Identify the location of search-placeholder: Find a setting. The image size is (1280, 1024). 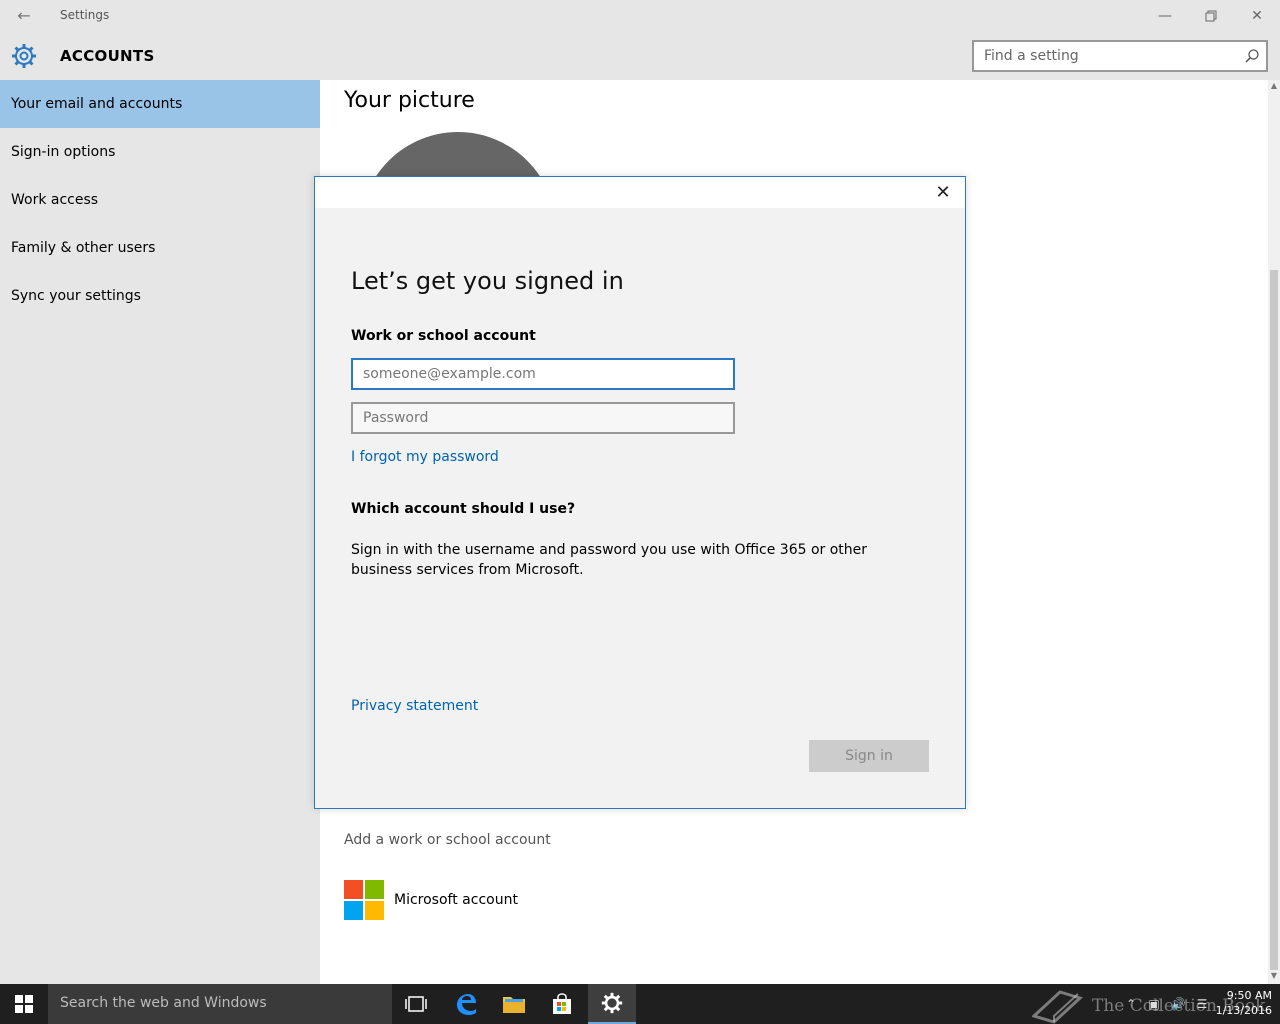
(1031, 56).